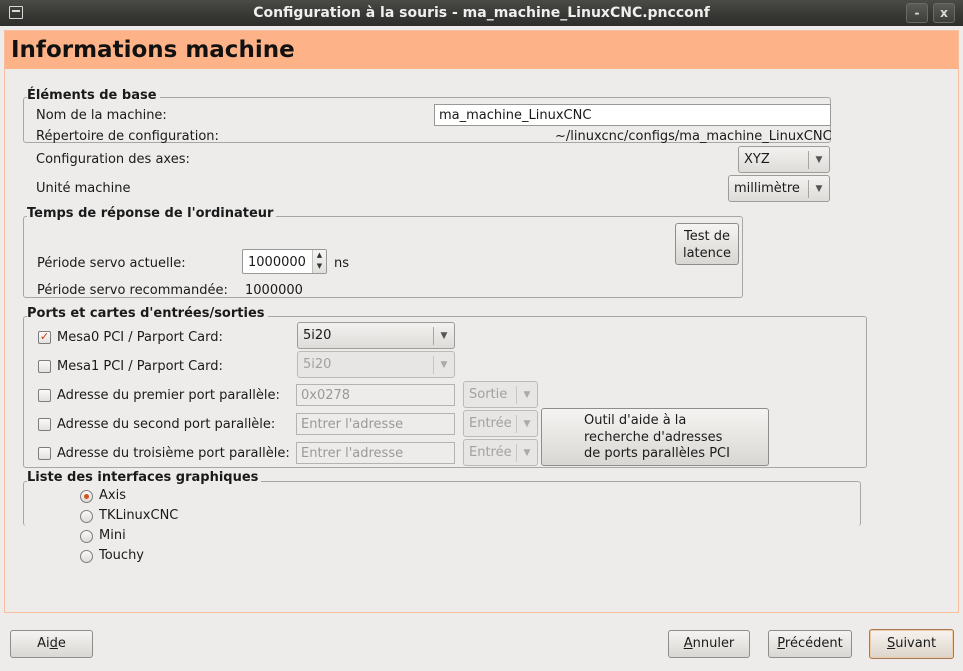 Image resolution: width=963 pixels, height=671 pixels. I want to click on cancel-label-key: A, so click(688, 643).